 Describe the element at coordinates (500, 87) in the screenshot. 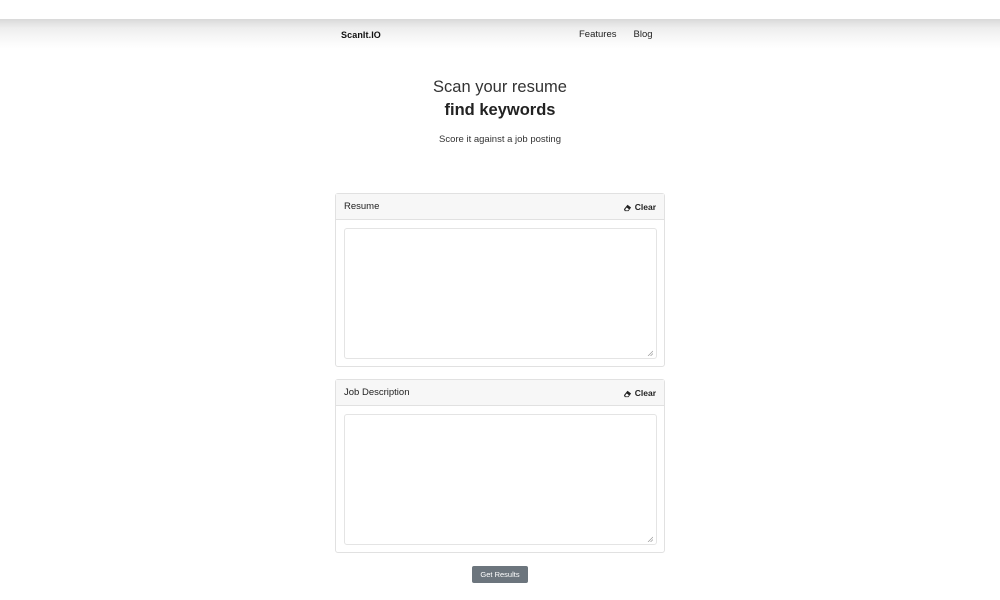

I see `hero-title: Scan your resume` at that location.